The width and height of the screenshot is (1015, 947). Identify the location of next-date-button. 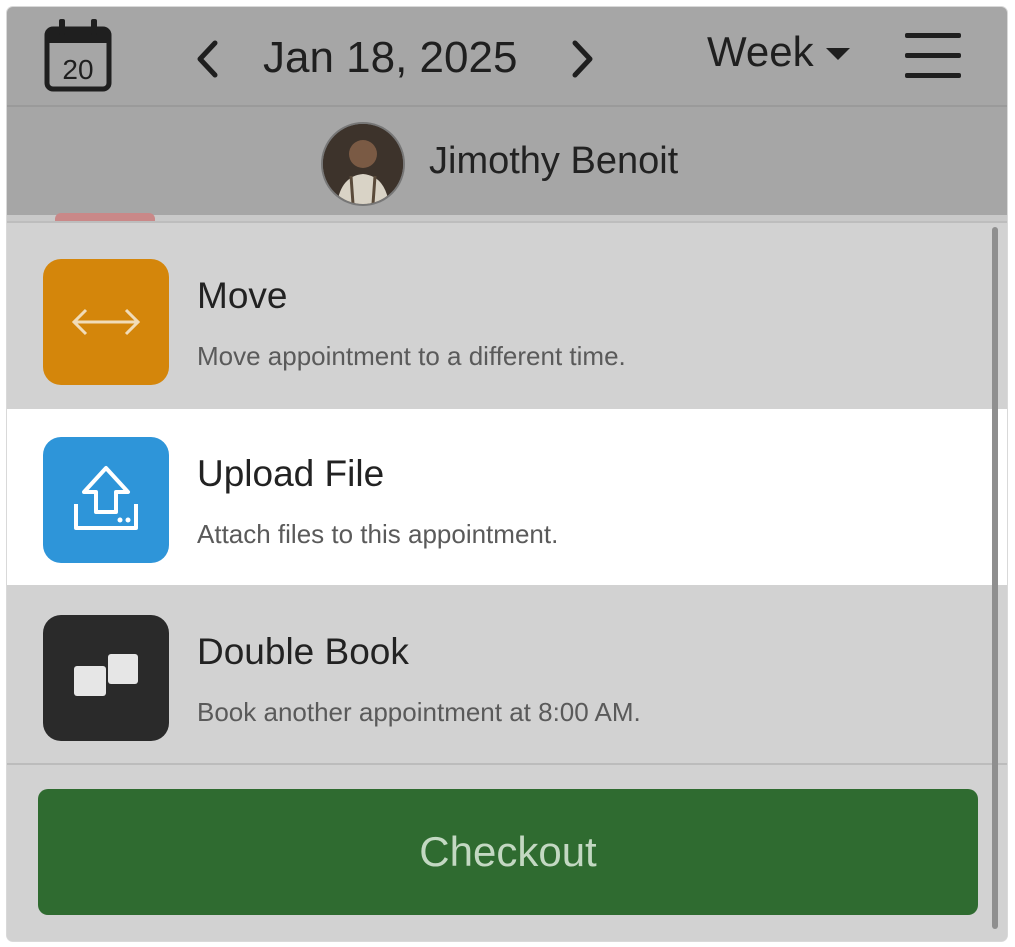
(583, 59).